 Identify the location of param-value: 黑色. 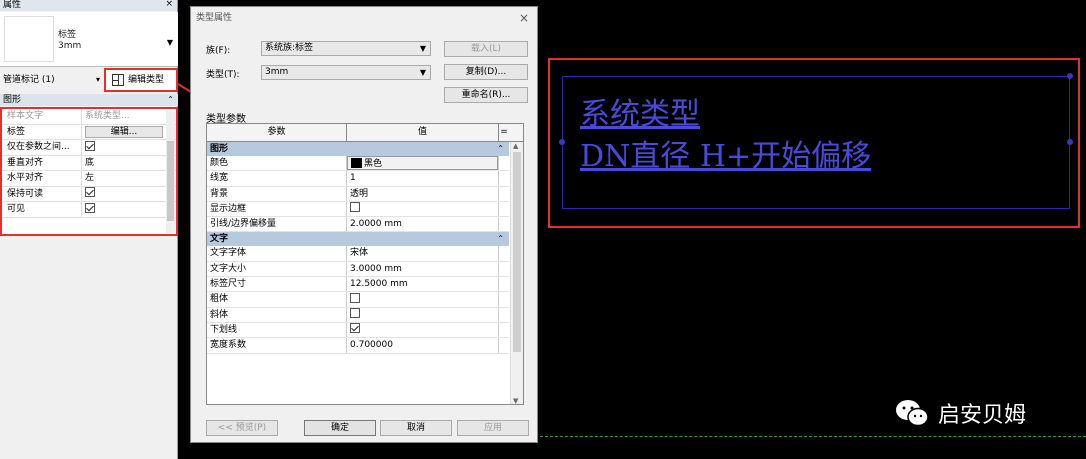
(423, 163).